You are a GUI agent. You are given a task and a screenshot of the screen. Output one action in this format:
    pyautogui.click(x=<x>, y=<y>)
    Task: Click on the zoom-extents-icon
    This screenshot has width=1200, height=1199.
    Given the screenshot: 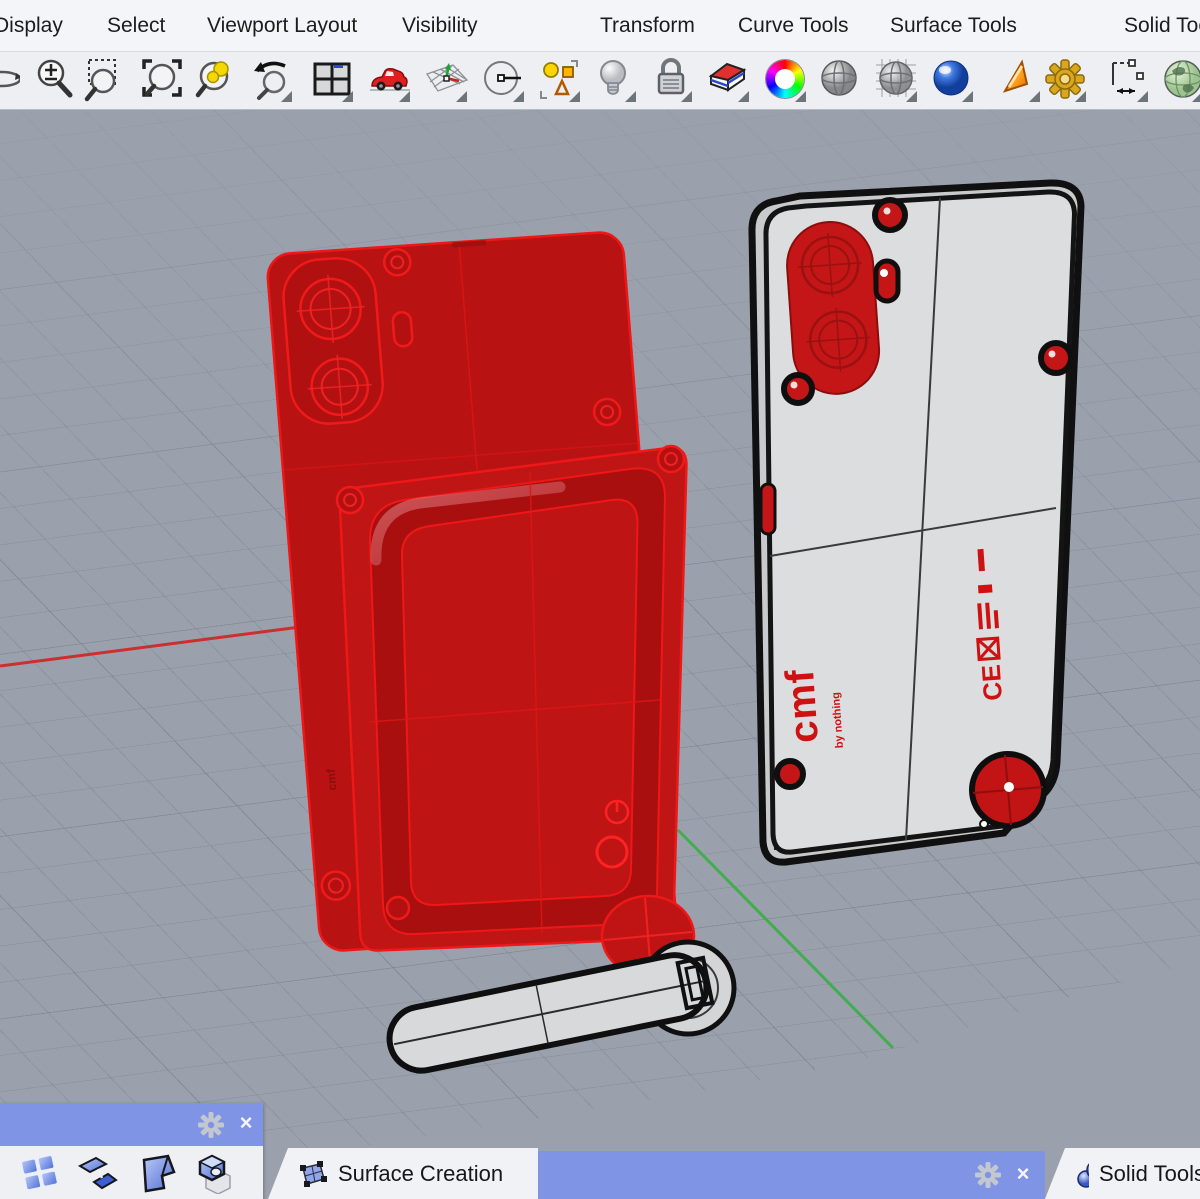 What is the action you would take?
    pyautogui.click(x=163, y=81)
    